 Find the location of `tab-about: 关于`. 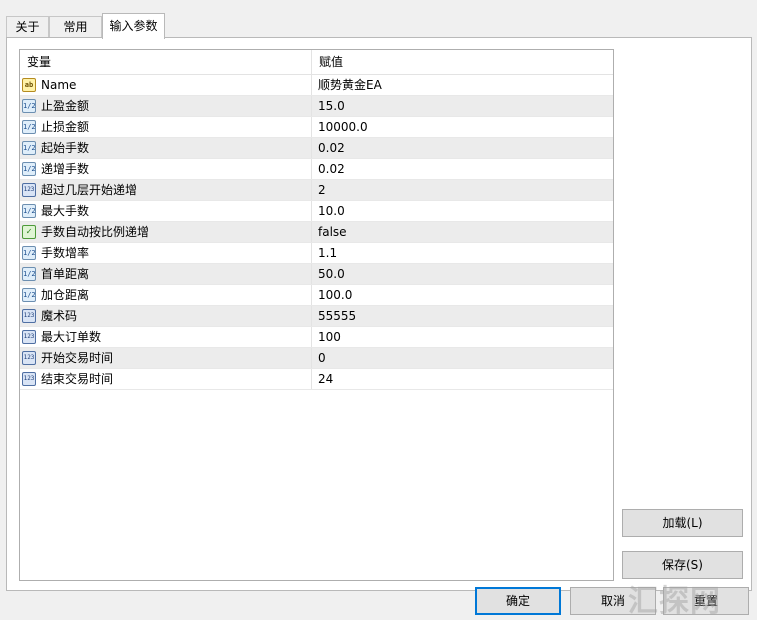

tab-about: 关于 is located at coordinates (27, 26).